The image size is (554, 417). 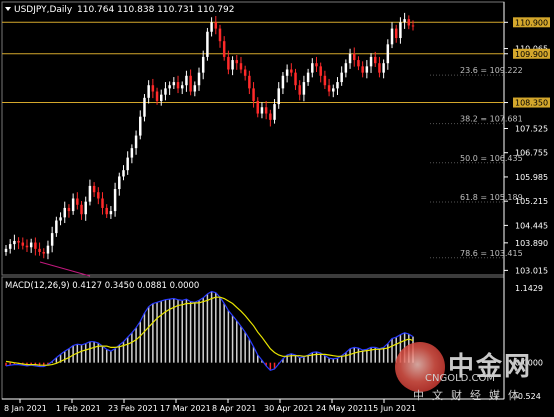 What do you see at coordinates (491, 70) in the screenshot?
I see `fib-label-0: 23.6 = 109.222` at bounding box center [491, 70].